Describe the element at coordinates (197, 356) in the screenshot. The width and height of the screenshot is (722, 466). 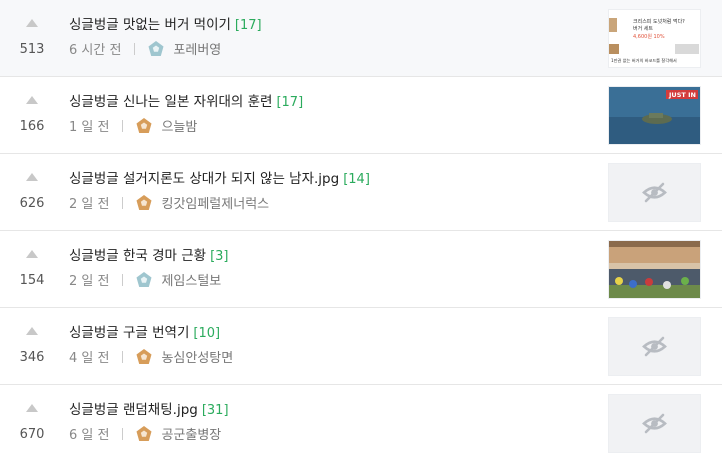
I see `post-author: 농심안성탕면` at that location.